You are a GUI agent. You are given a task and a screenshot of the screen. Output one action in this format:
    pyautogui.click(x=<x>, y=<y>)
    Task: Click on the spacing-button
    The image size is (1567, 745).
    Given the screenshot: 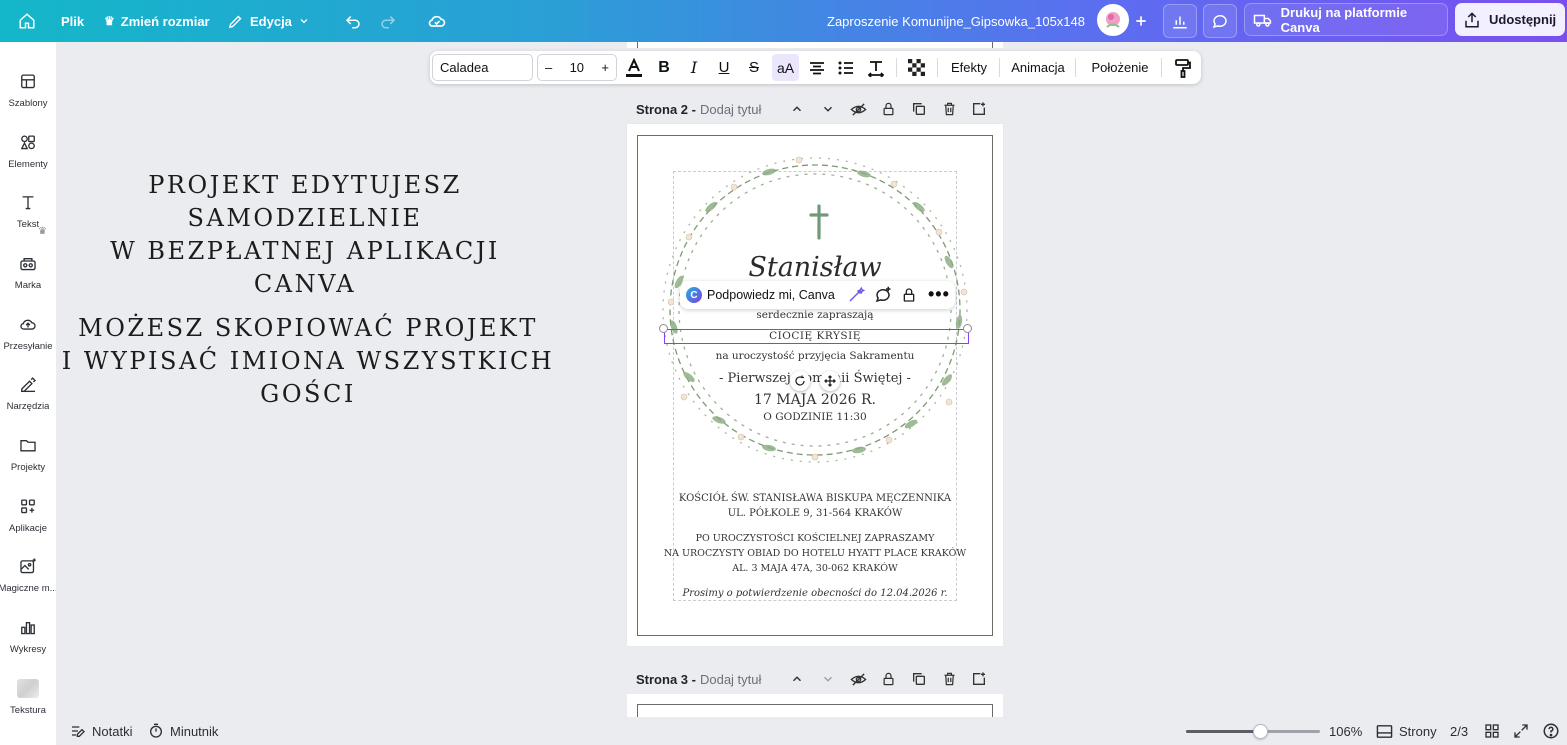 What is the action you would take?
    pyautogui.click(x=876, y=67)
    